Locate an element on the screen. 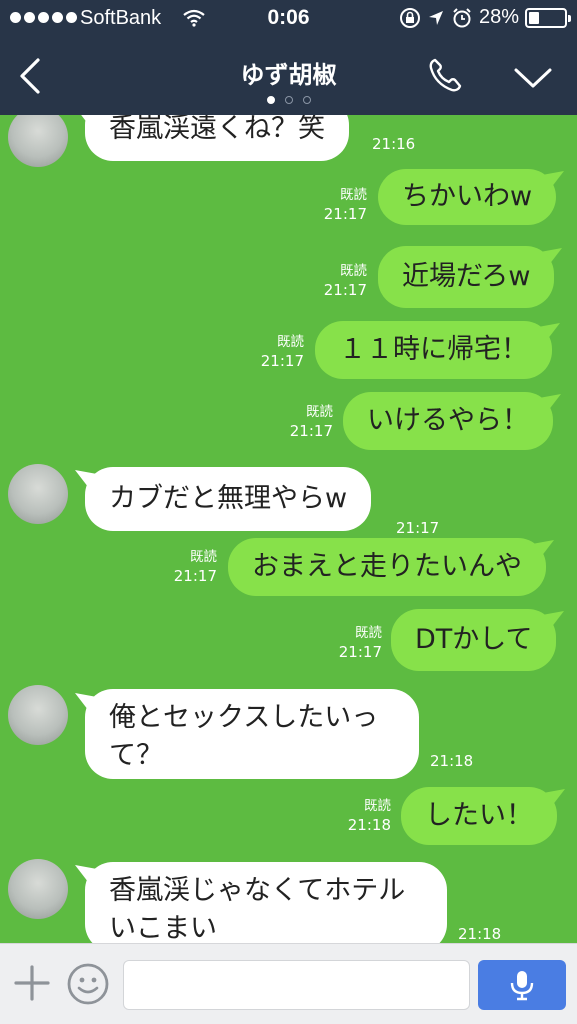 The image size is (577, 1024). phone-icon is located at coordinates (445, 75).